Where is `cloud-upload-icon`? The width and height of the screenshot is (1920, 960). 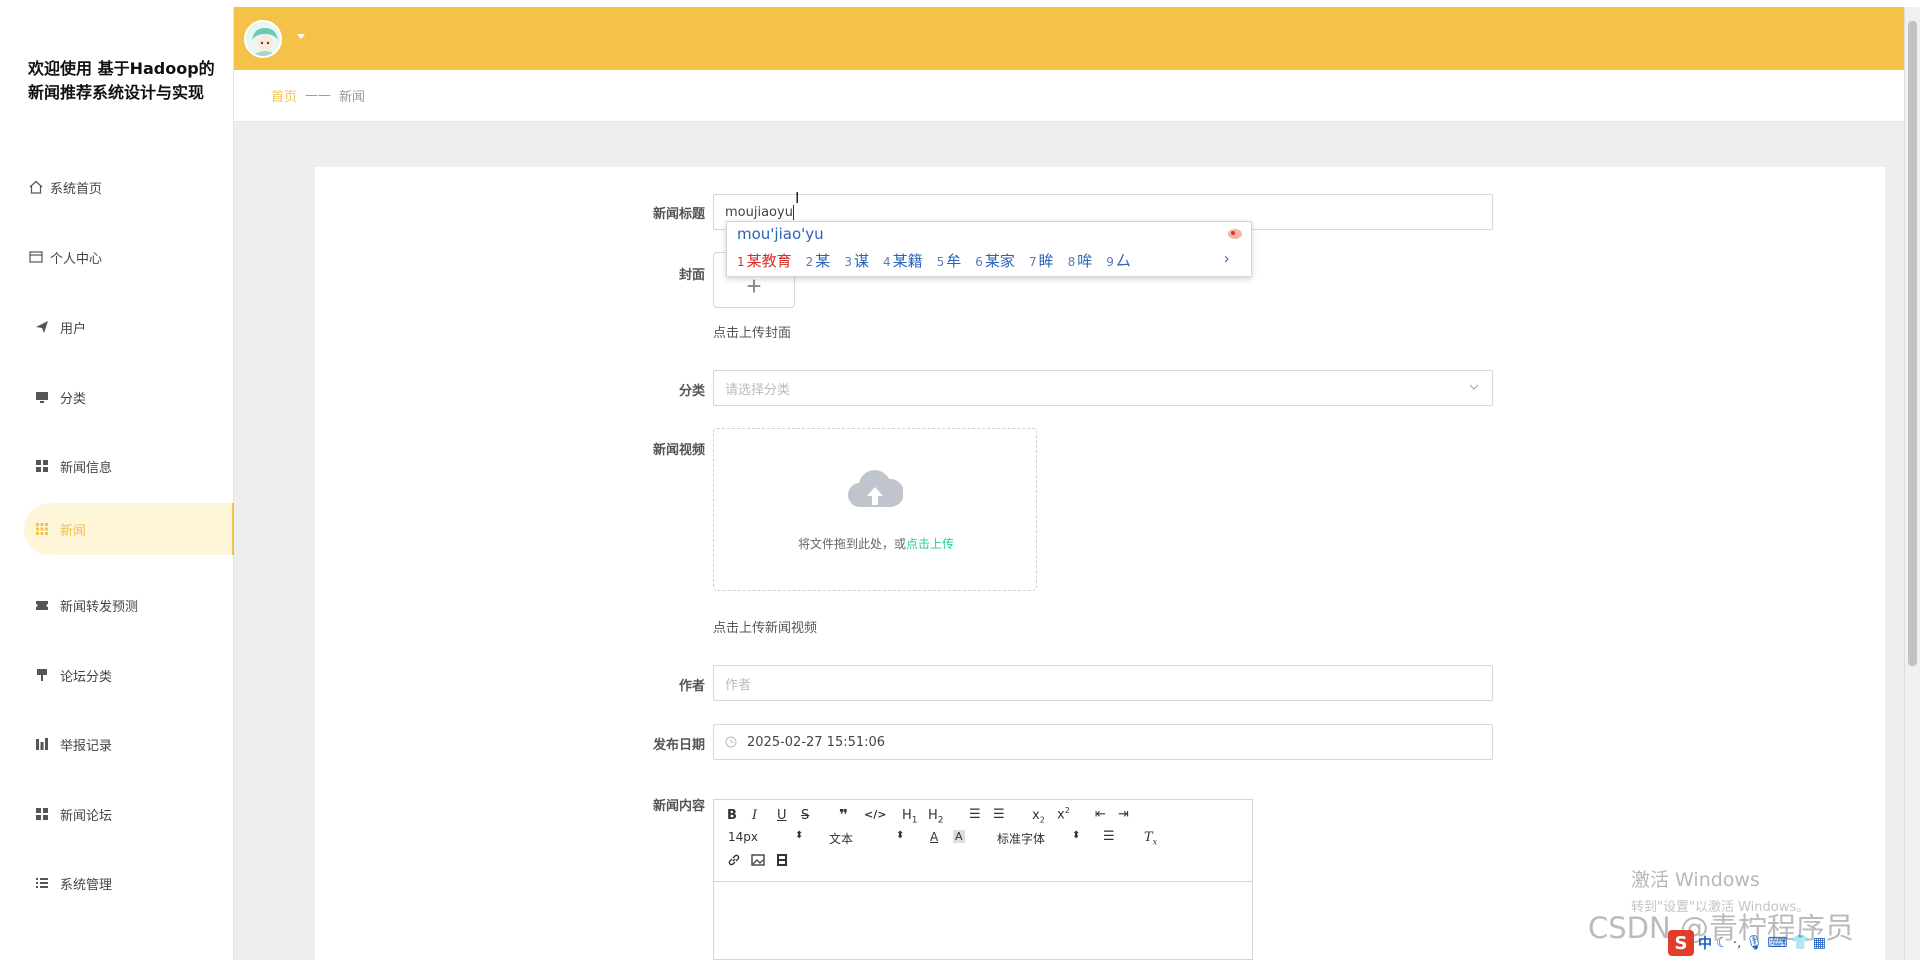
cloud-upload-icon is located at coordinates (876, 491).